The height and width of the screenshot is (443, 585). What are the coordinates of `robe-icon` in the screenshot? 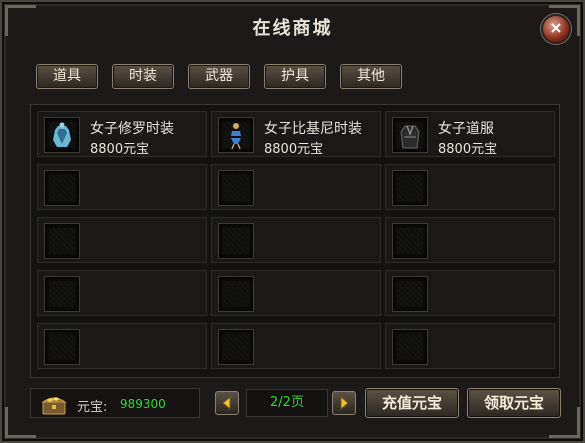 It's located at (410, 137).